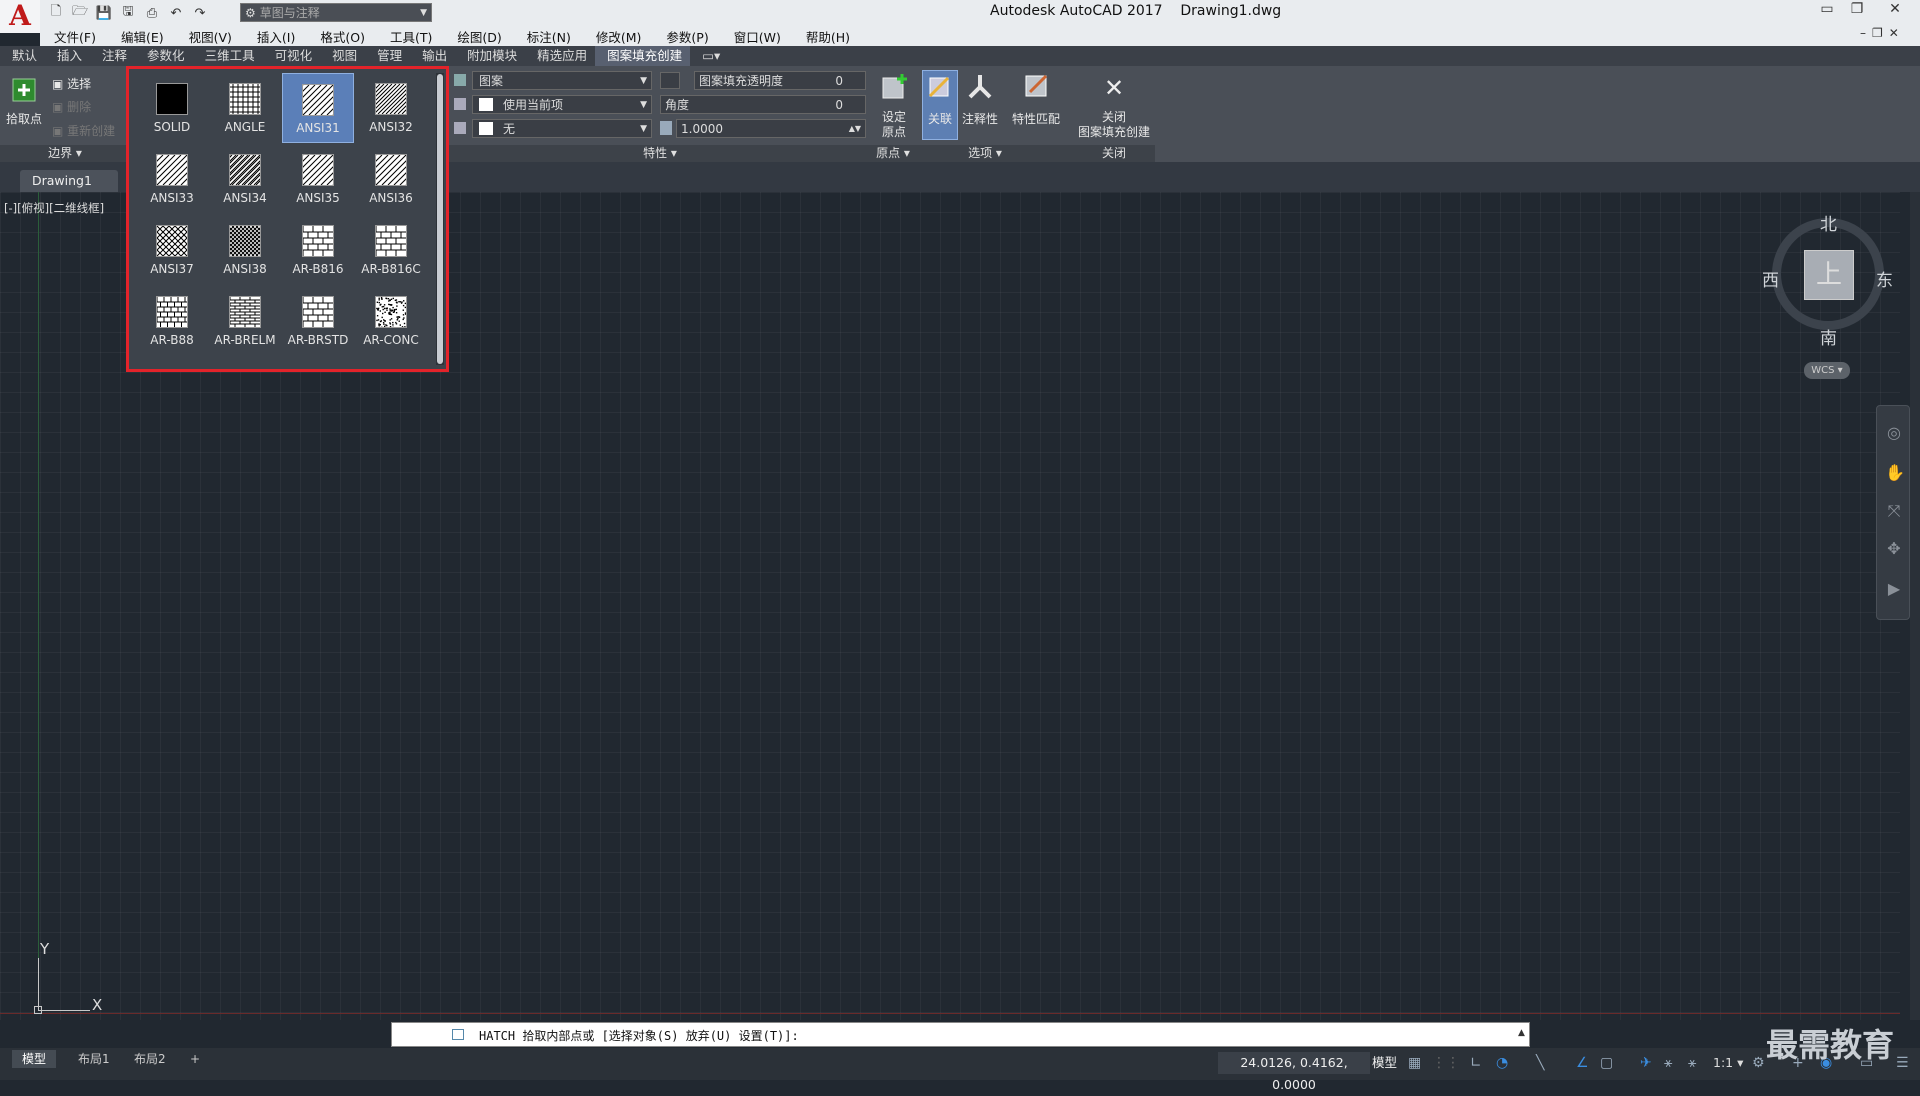 The height and width of the screenshot is (1096, 1920). What do you see at coordinates (409, 36) in the screenshot?
I see `menu-item: 工具(T)` at bounding box center [409, 36].